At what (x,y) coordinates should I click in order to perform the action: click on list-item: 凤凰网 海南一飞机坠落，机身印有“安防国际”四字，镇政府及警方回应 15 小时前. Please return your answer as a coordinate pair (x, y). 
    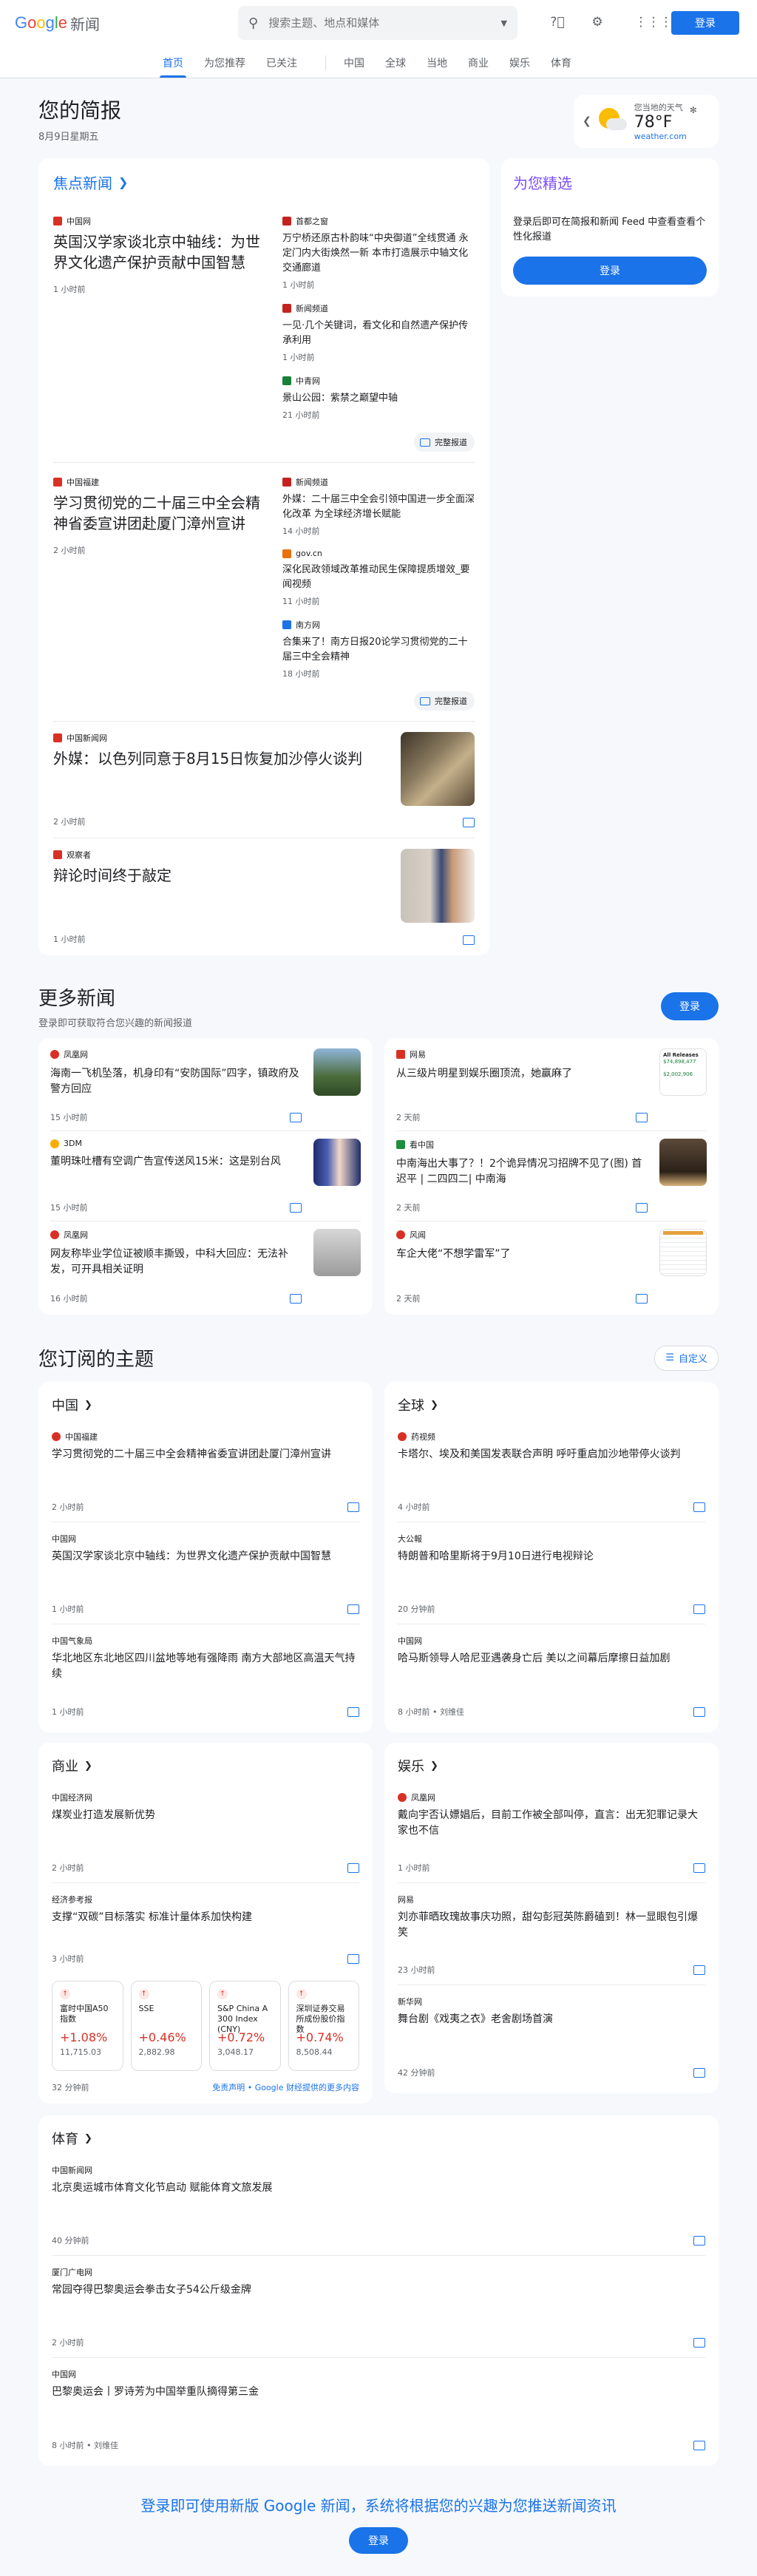
    Looking at the image, I should click on (205, 1086).